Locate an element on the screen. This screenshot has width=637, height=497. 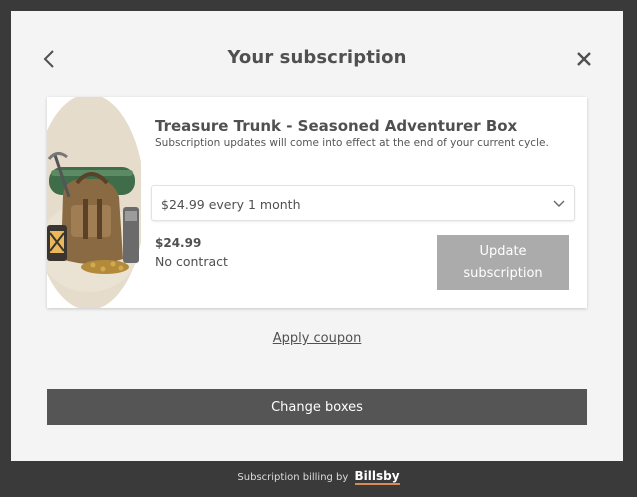
close-icon is located at coordinates (584, 59).